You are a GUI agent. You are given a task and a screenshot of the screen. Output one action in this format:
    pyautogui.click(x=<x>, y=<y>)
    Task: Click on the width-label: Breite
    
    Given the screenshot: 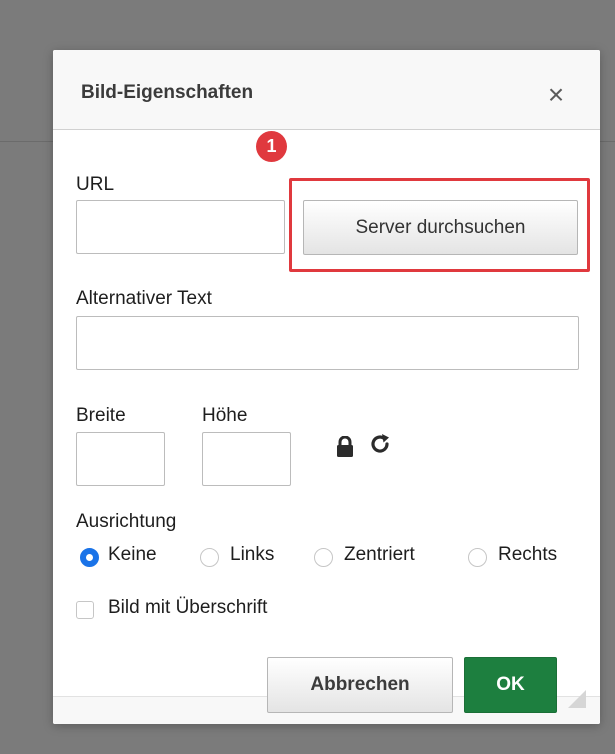 What is the action you would take?
    pyautogui.click(x=101, y=415)
    